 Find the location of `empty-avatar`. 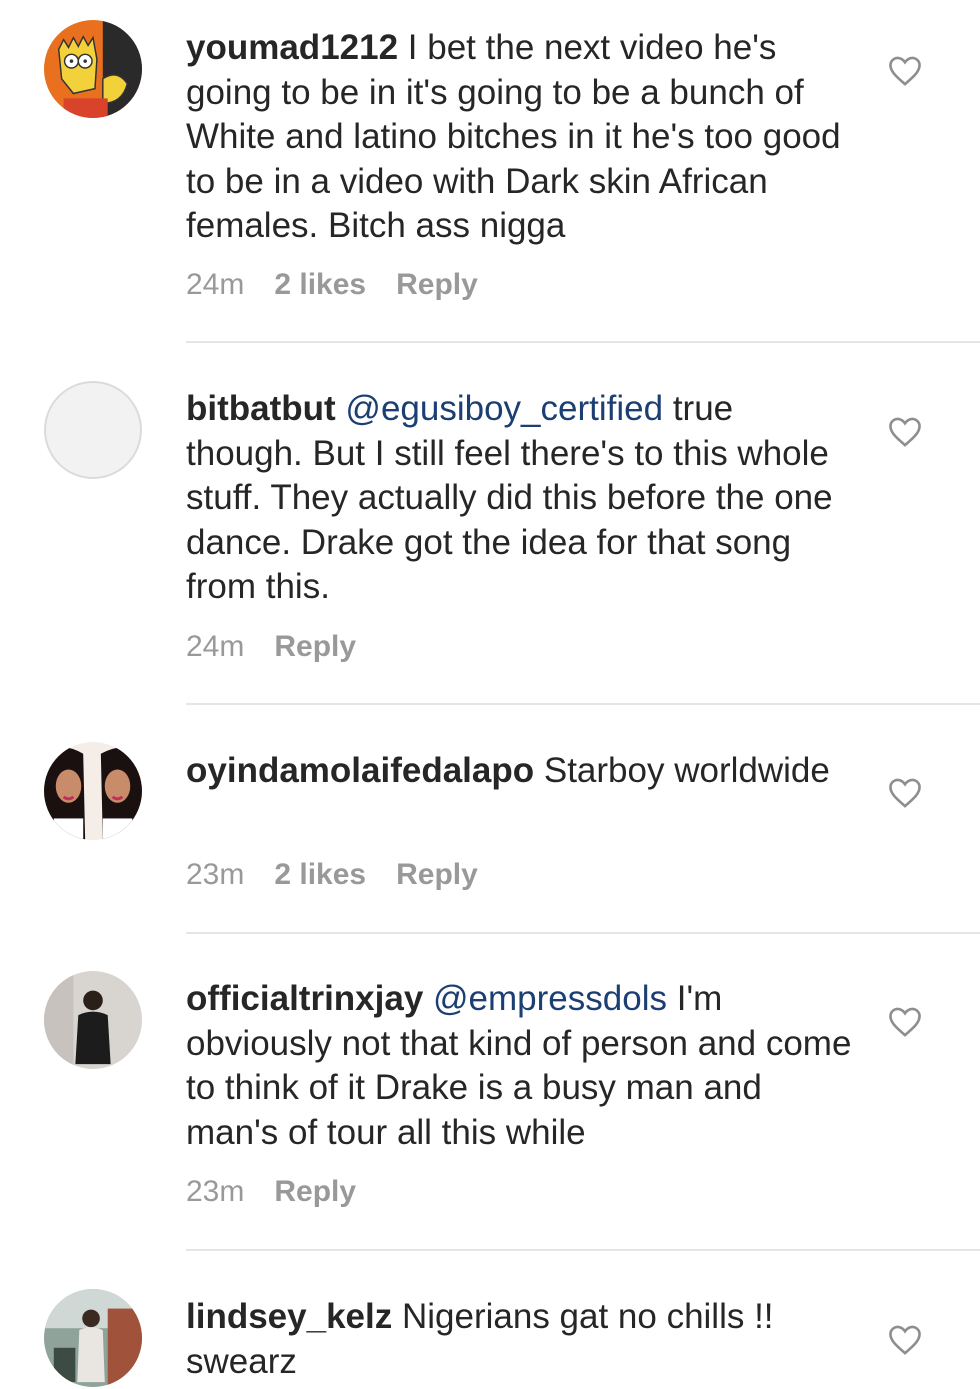

empty-avatar is located at coordinates (93, 430).